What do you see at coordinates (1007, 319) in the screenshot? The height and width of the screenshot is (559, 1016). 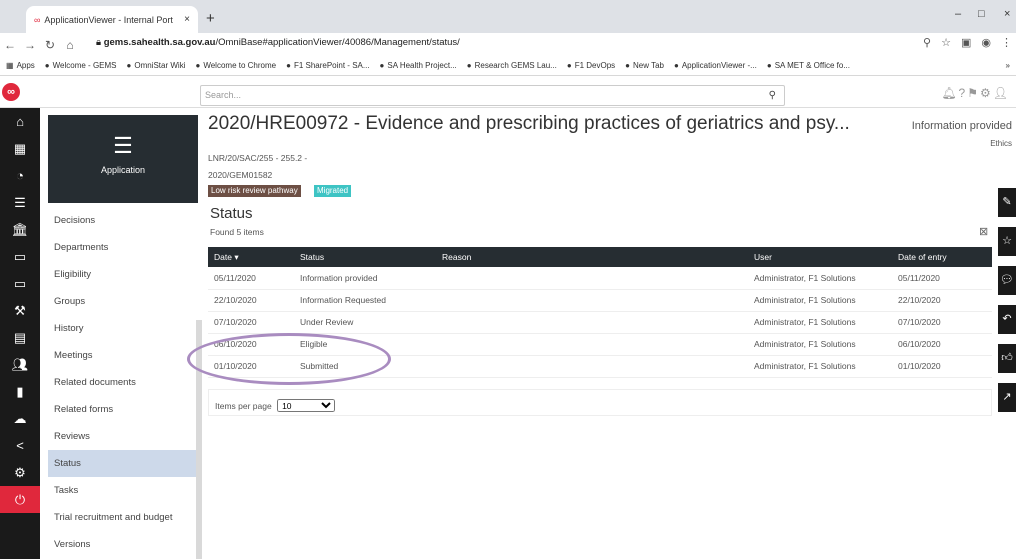 I see `undo-action-icon: ↶` at bounding box center [1007, 319].